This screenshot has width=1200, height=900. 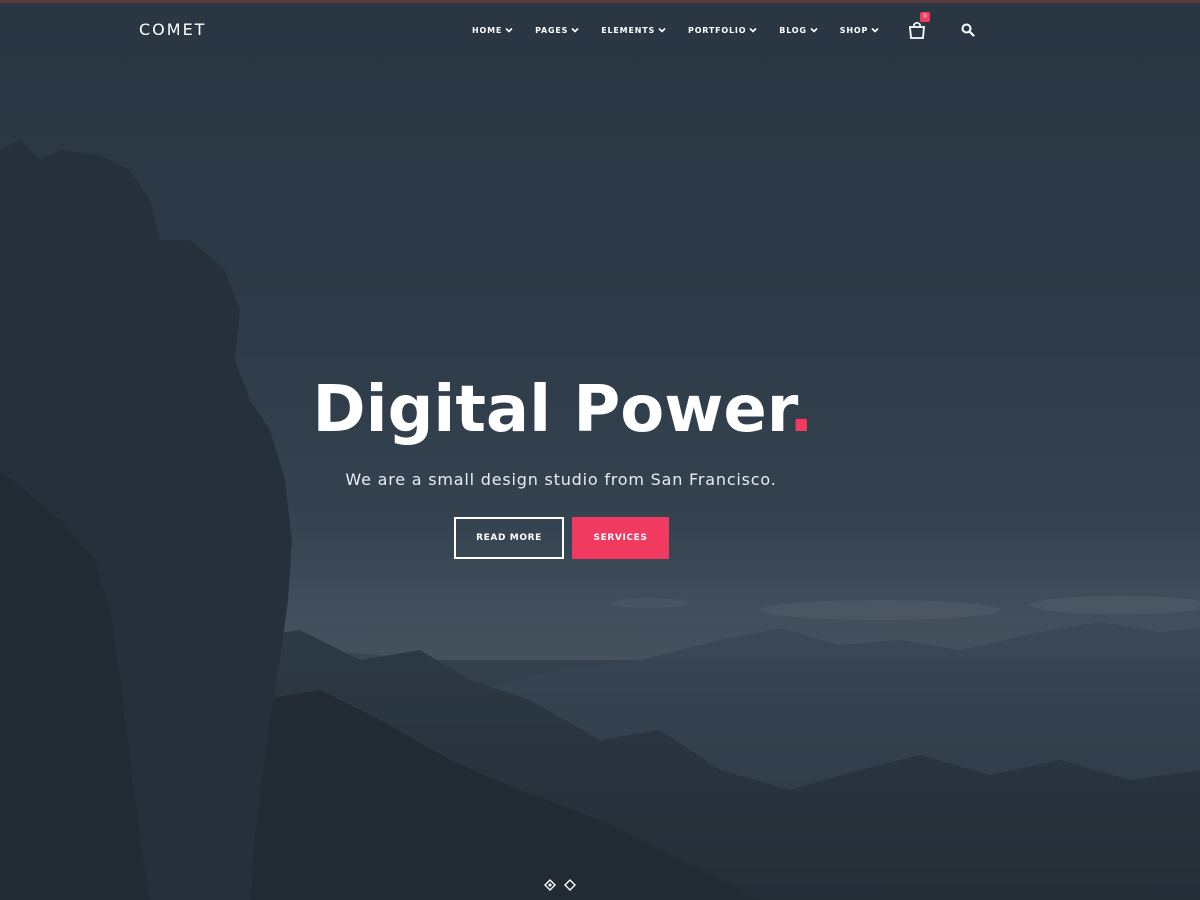 I want to click on nav-item-elements: ELEMENTS, so click(x=633, y=30).